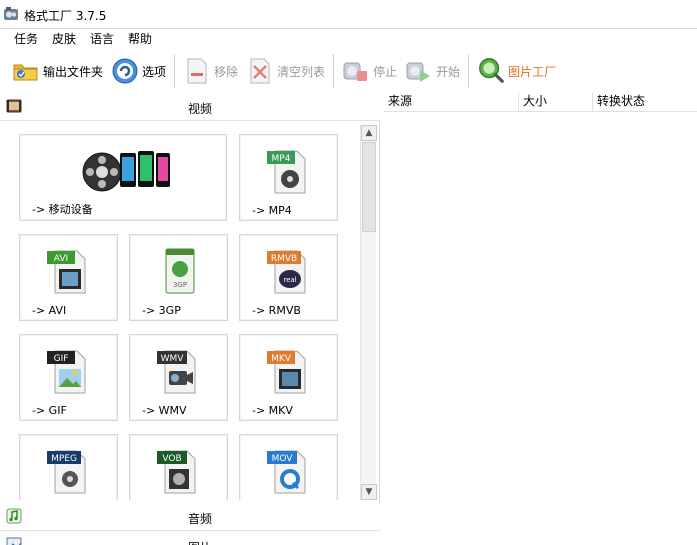 Image resolution: width=697 pixels, height=545 pixels. I want to click on output-folder-label: 输出文件夹, so click(73, 71).